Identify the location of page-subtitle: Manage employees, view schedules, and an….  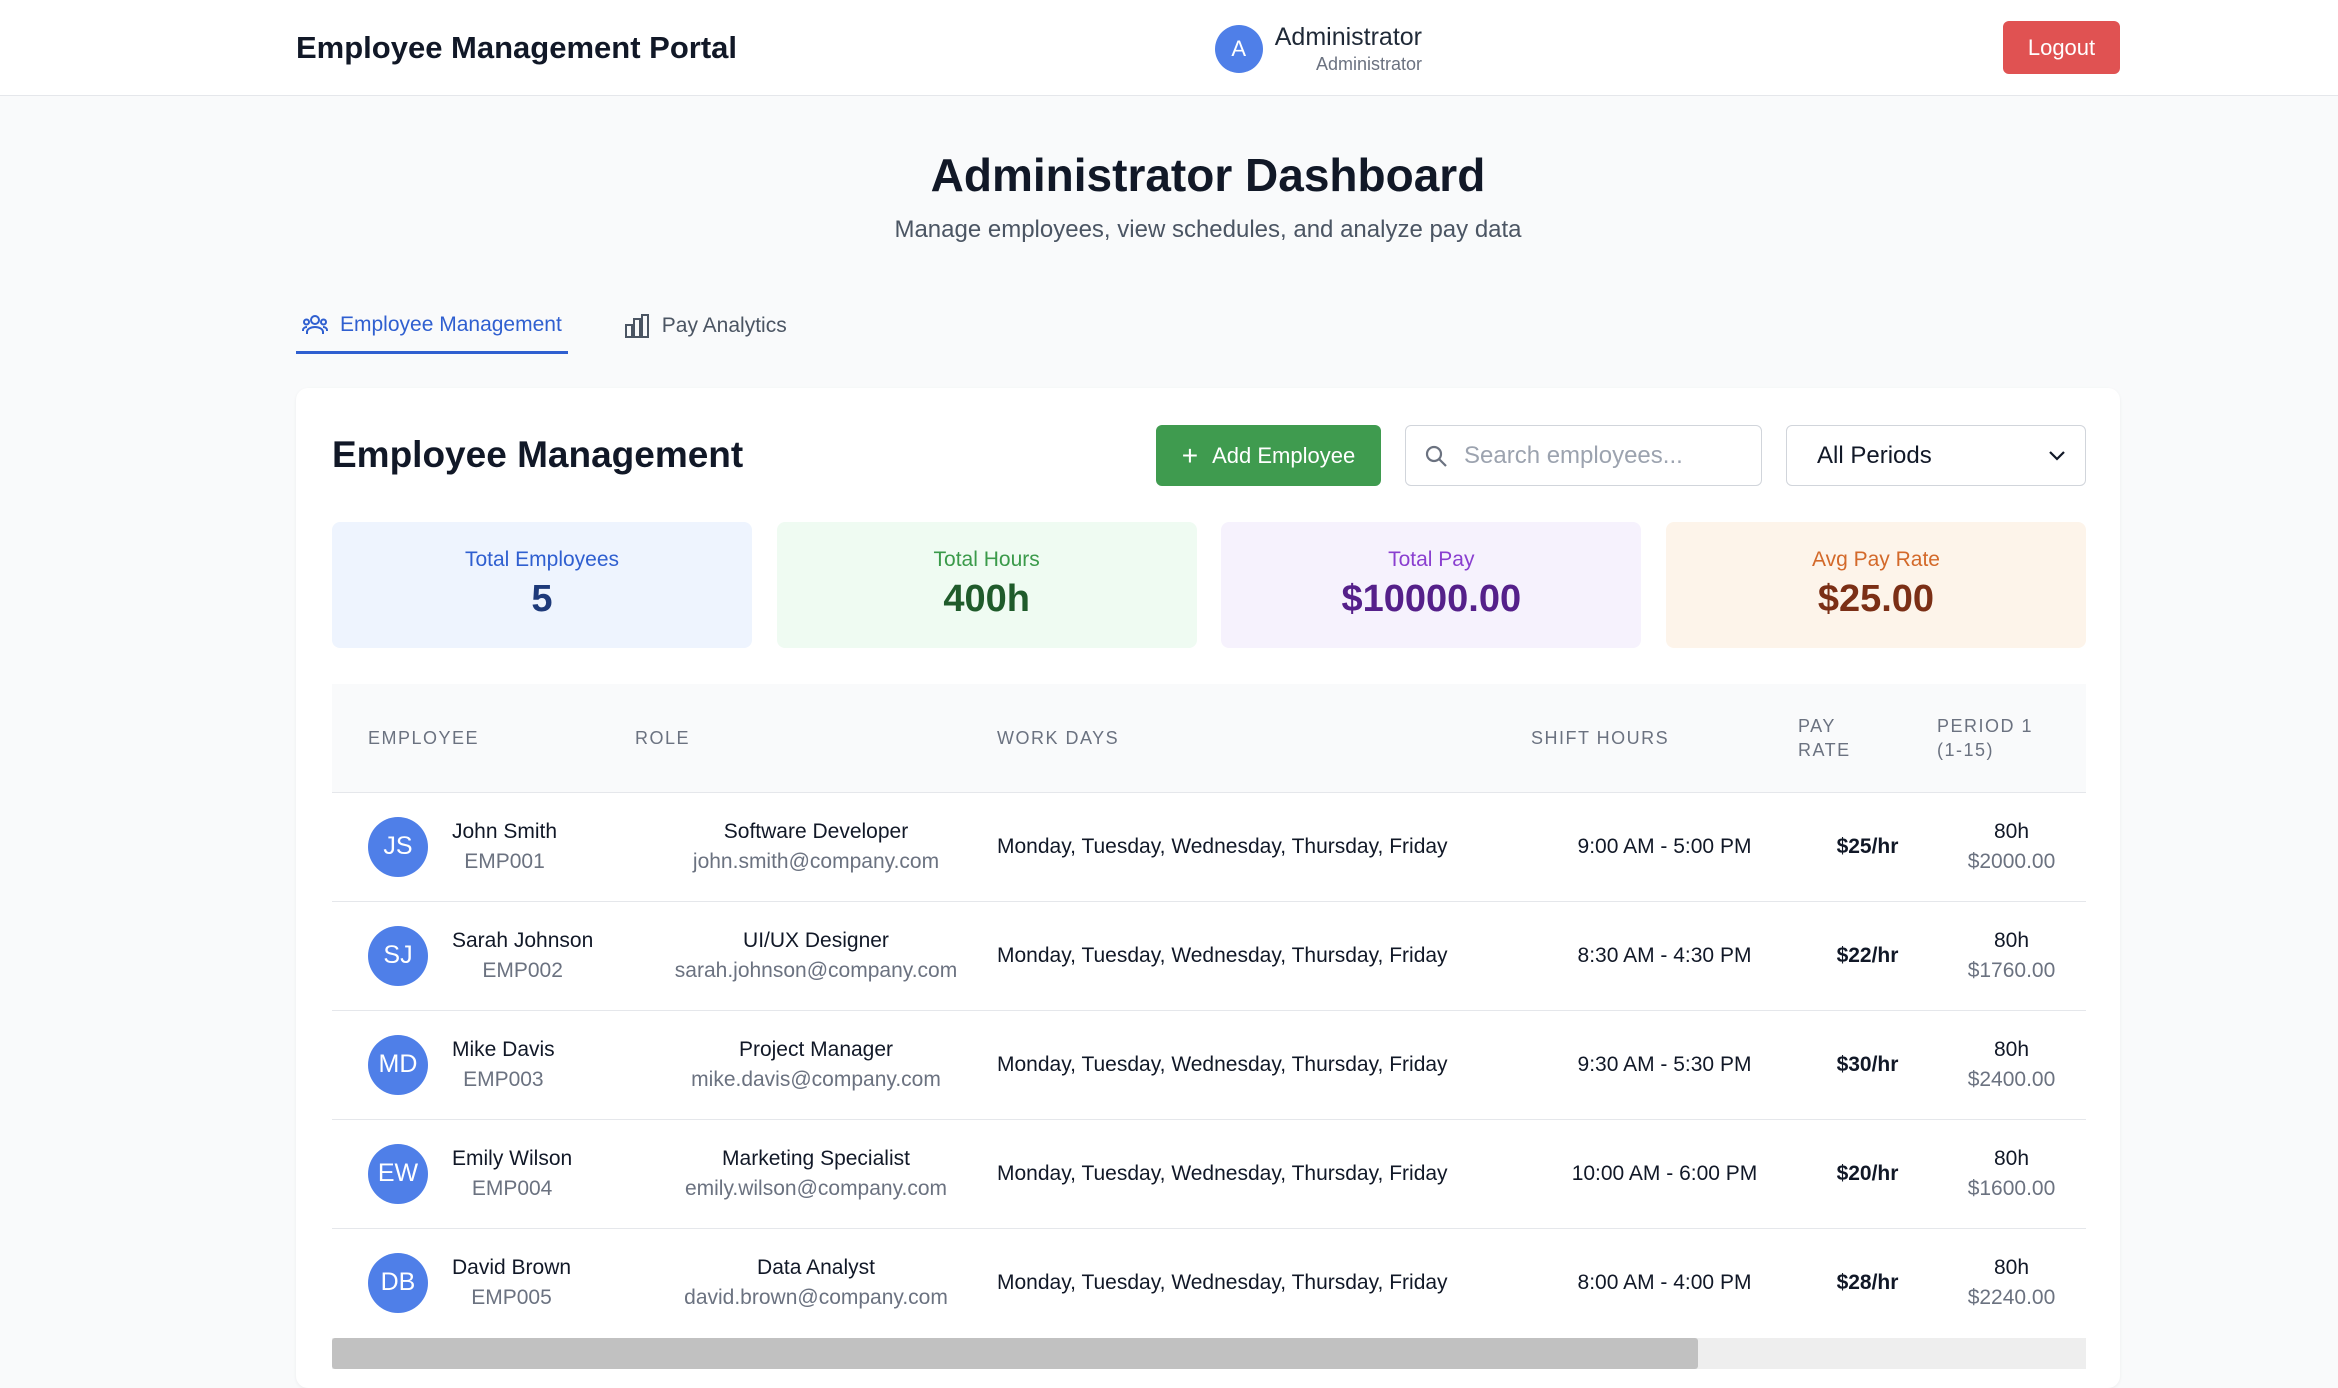
(1208, 229).